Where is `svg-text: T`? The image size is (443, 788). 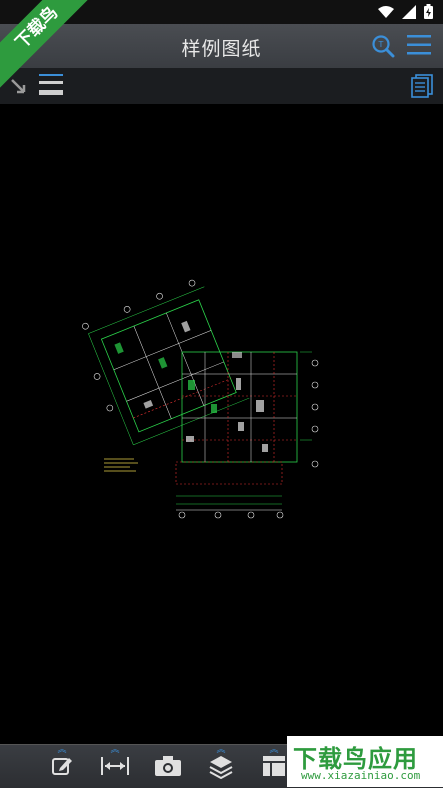
svg-text: T is located at coordinates (381, 44).